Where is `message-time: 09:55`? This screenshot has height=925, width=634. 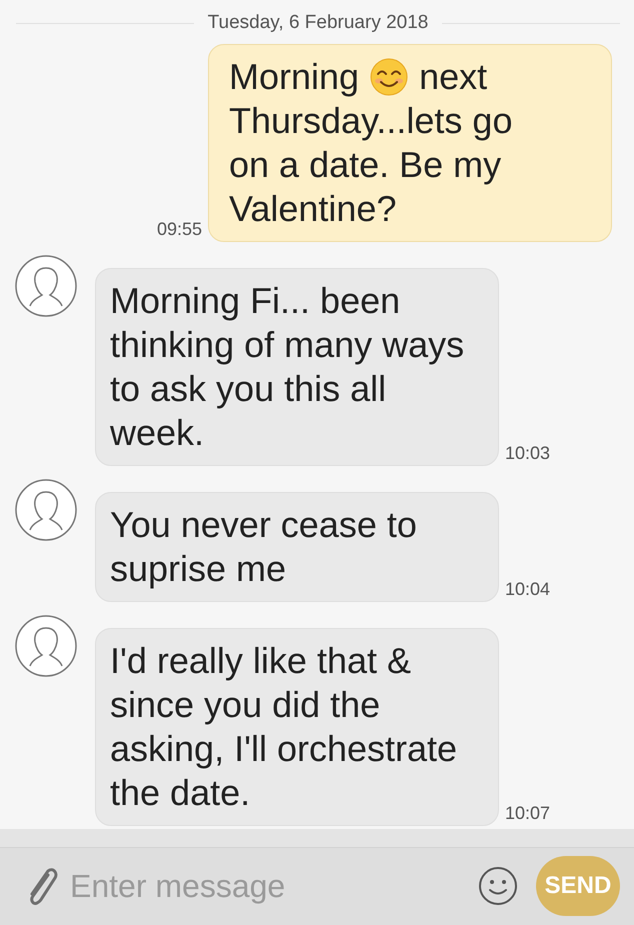 message-time: 09:55 is located at coordinates (179, 230).